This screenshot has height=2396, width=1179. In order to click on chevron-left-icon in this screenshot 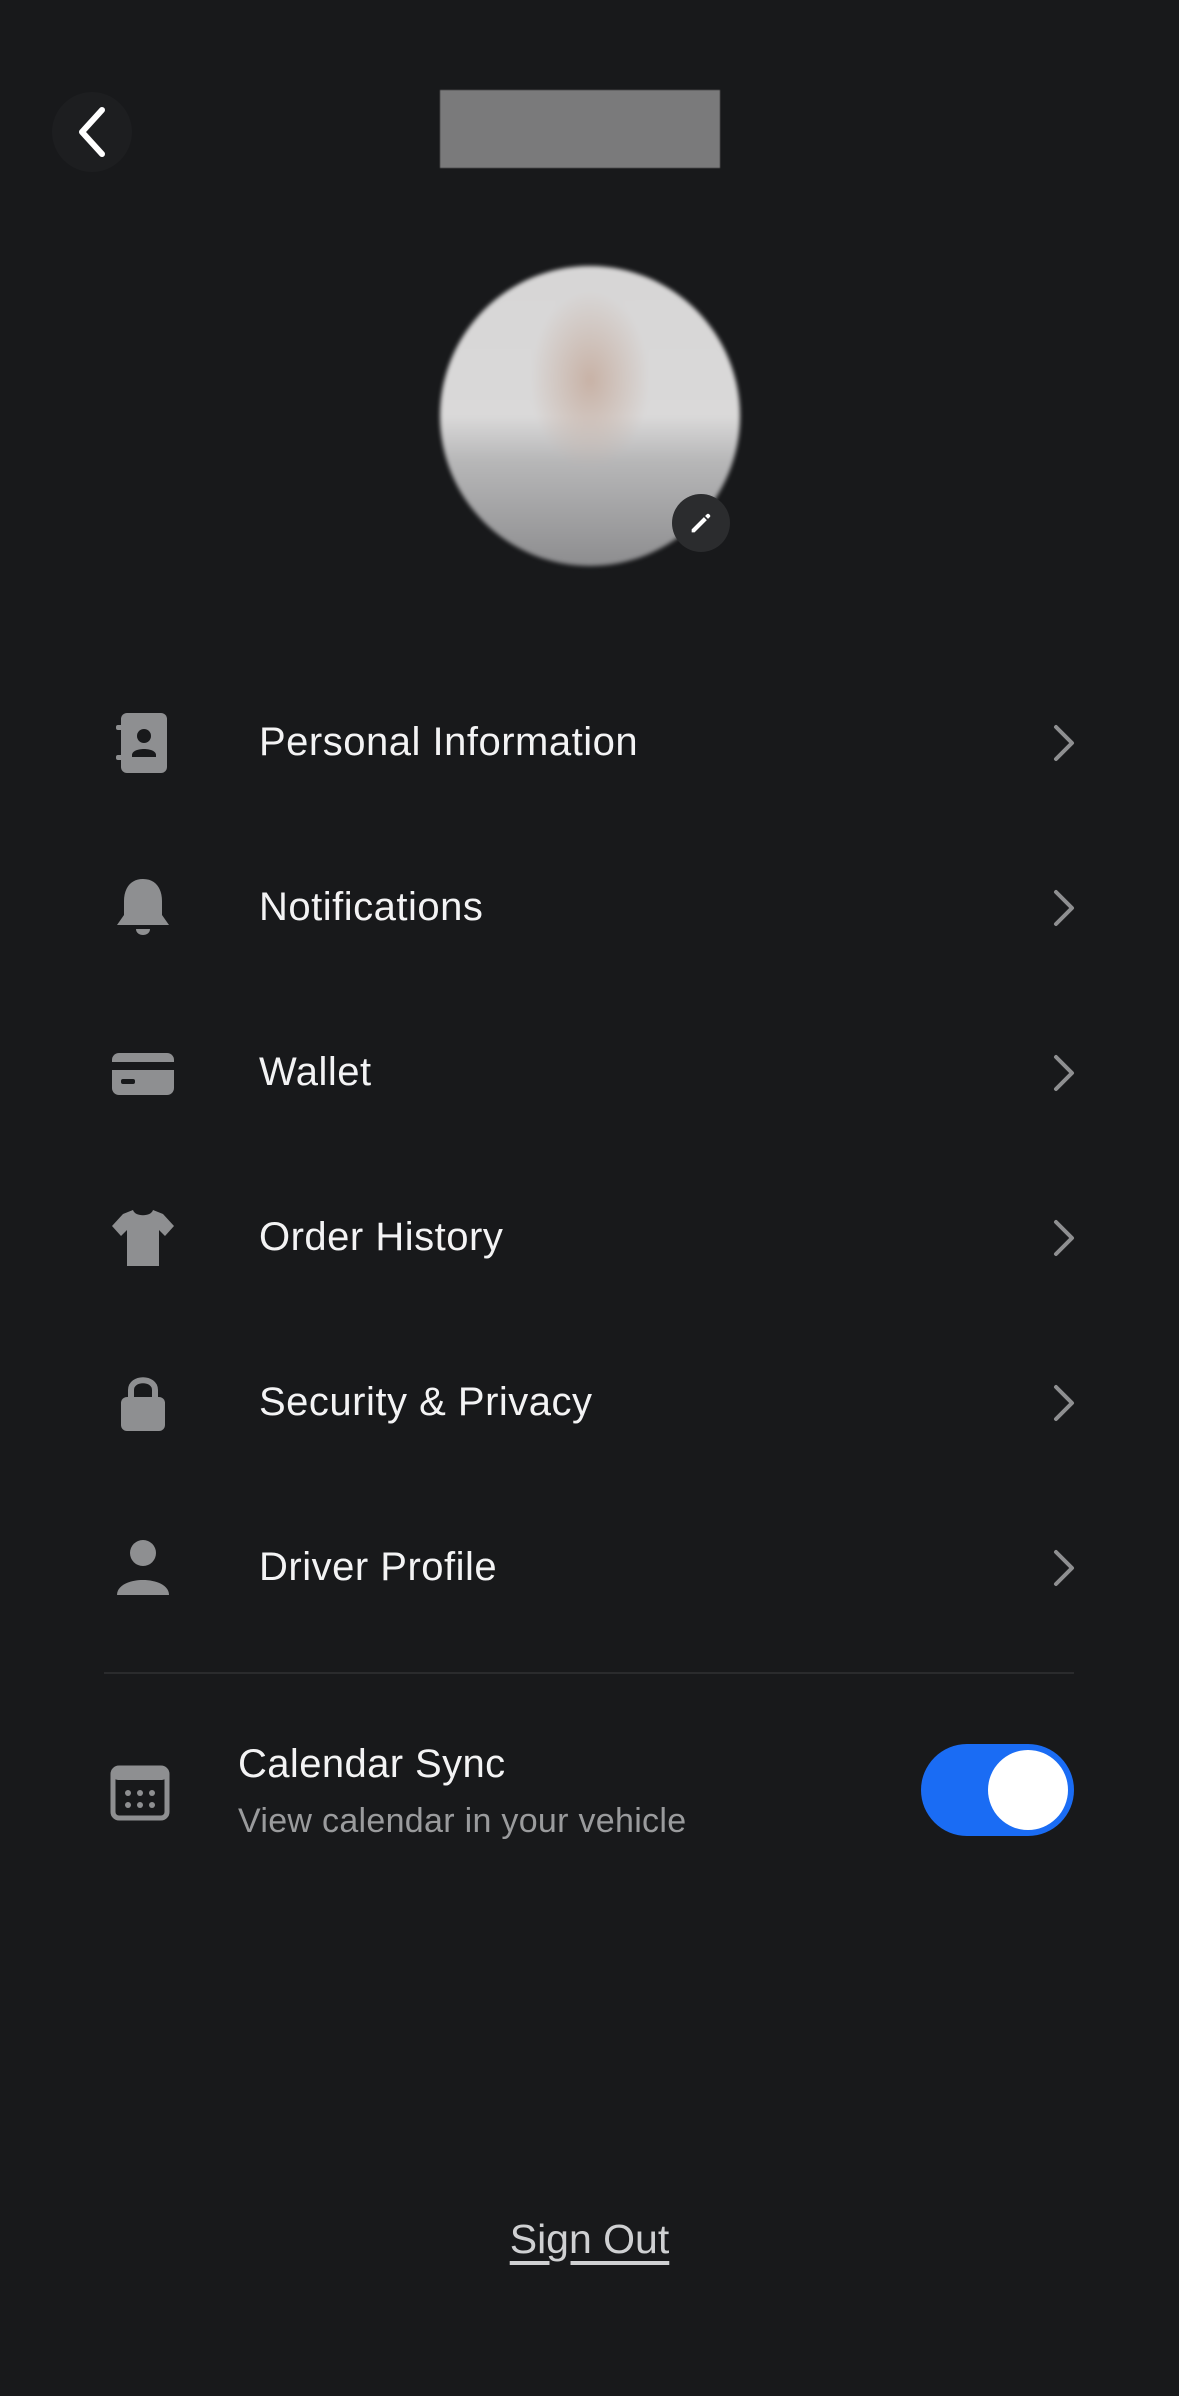, I will do `click(92, 132)`.